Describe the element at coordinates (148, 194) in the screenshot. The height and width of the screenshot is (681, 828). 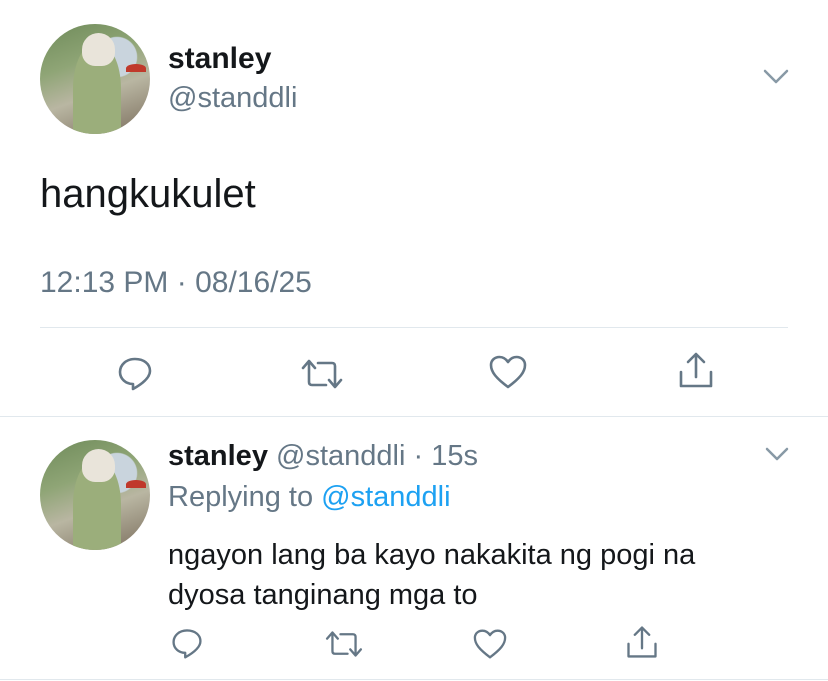
I see `main-tweet-text: hangkukulet` at that location.